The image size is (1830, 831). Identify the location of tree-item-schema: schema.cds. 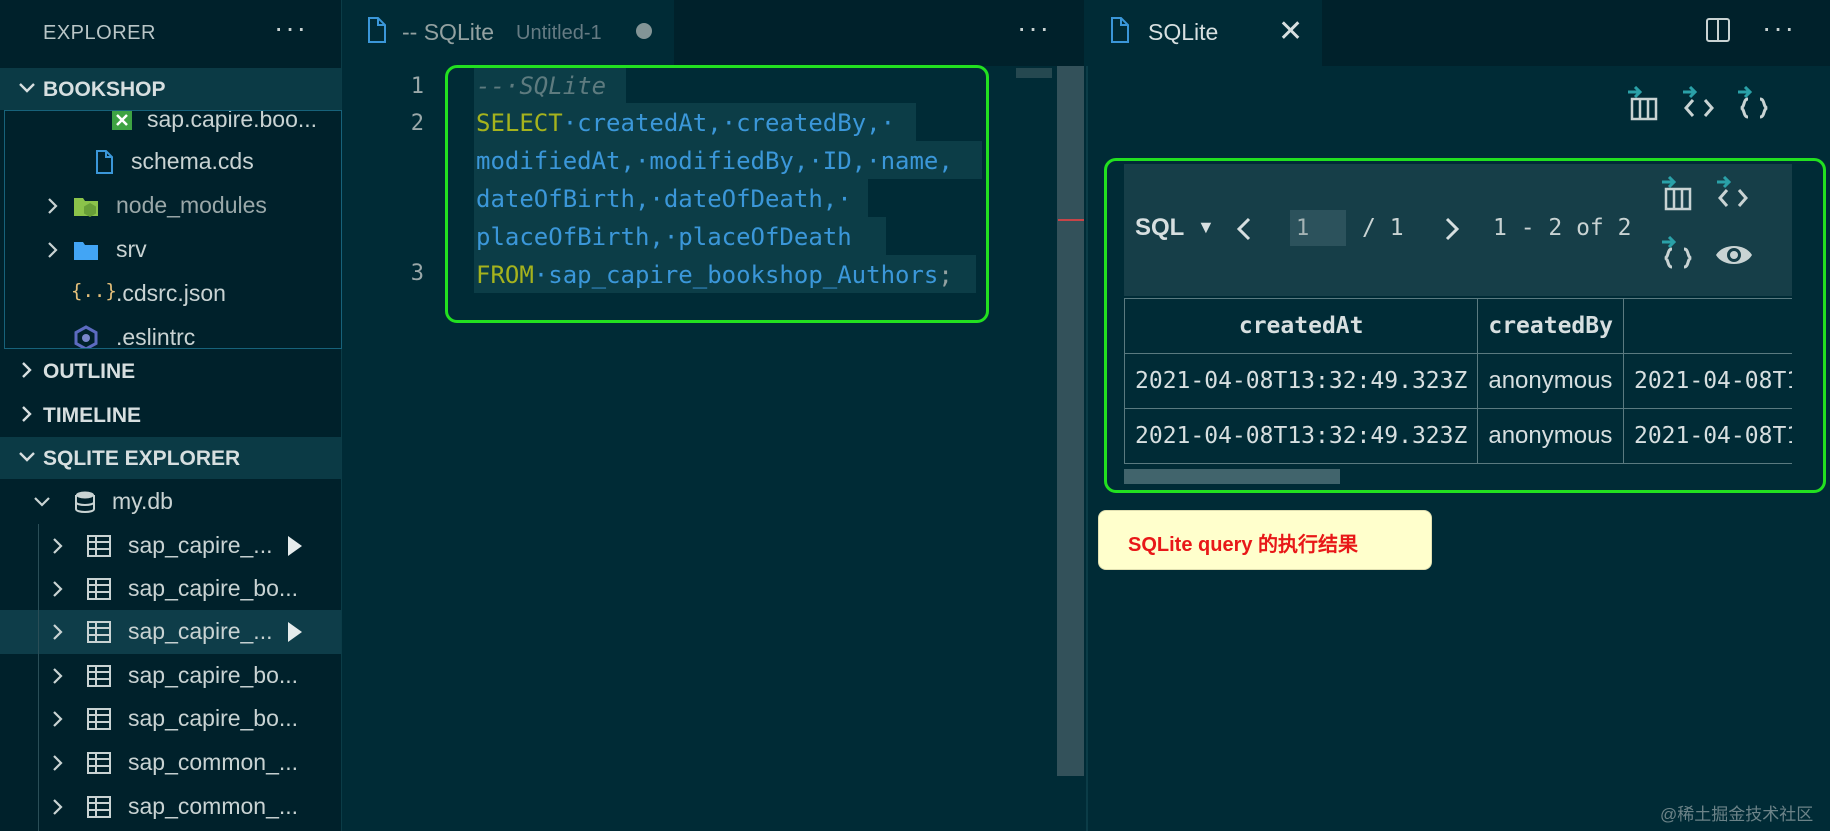
(173, 162).